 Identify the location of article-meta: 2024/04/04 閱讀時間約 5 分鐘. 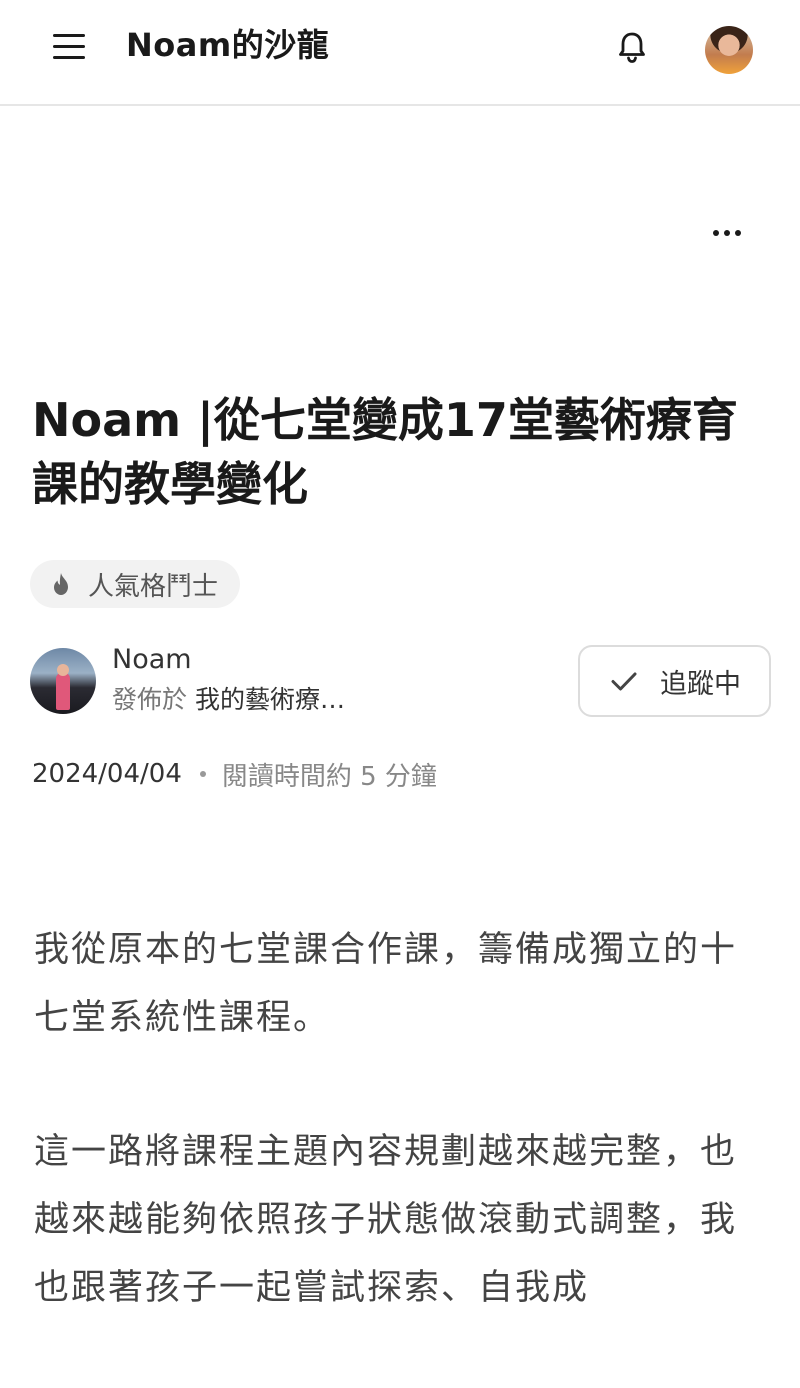
(234, 774).